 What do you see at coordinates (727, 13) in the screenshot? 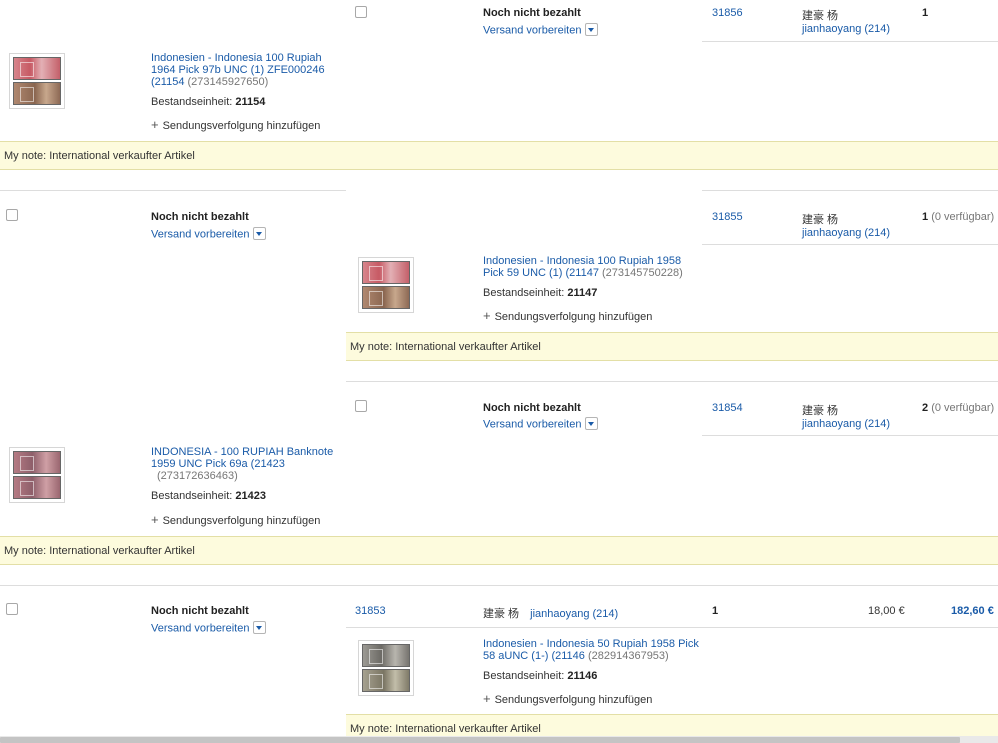
I see `record-number-link: 31856` at bounding box center [727, 13].